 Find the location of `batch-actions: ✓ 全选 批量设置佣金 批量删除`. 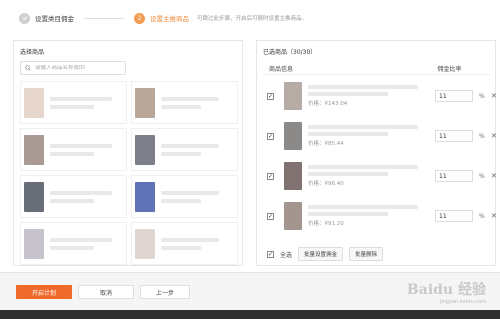

batch-actions: ✓ 全选 批量设置佣金 批量删除 is located at coordinates (377, 254).